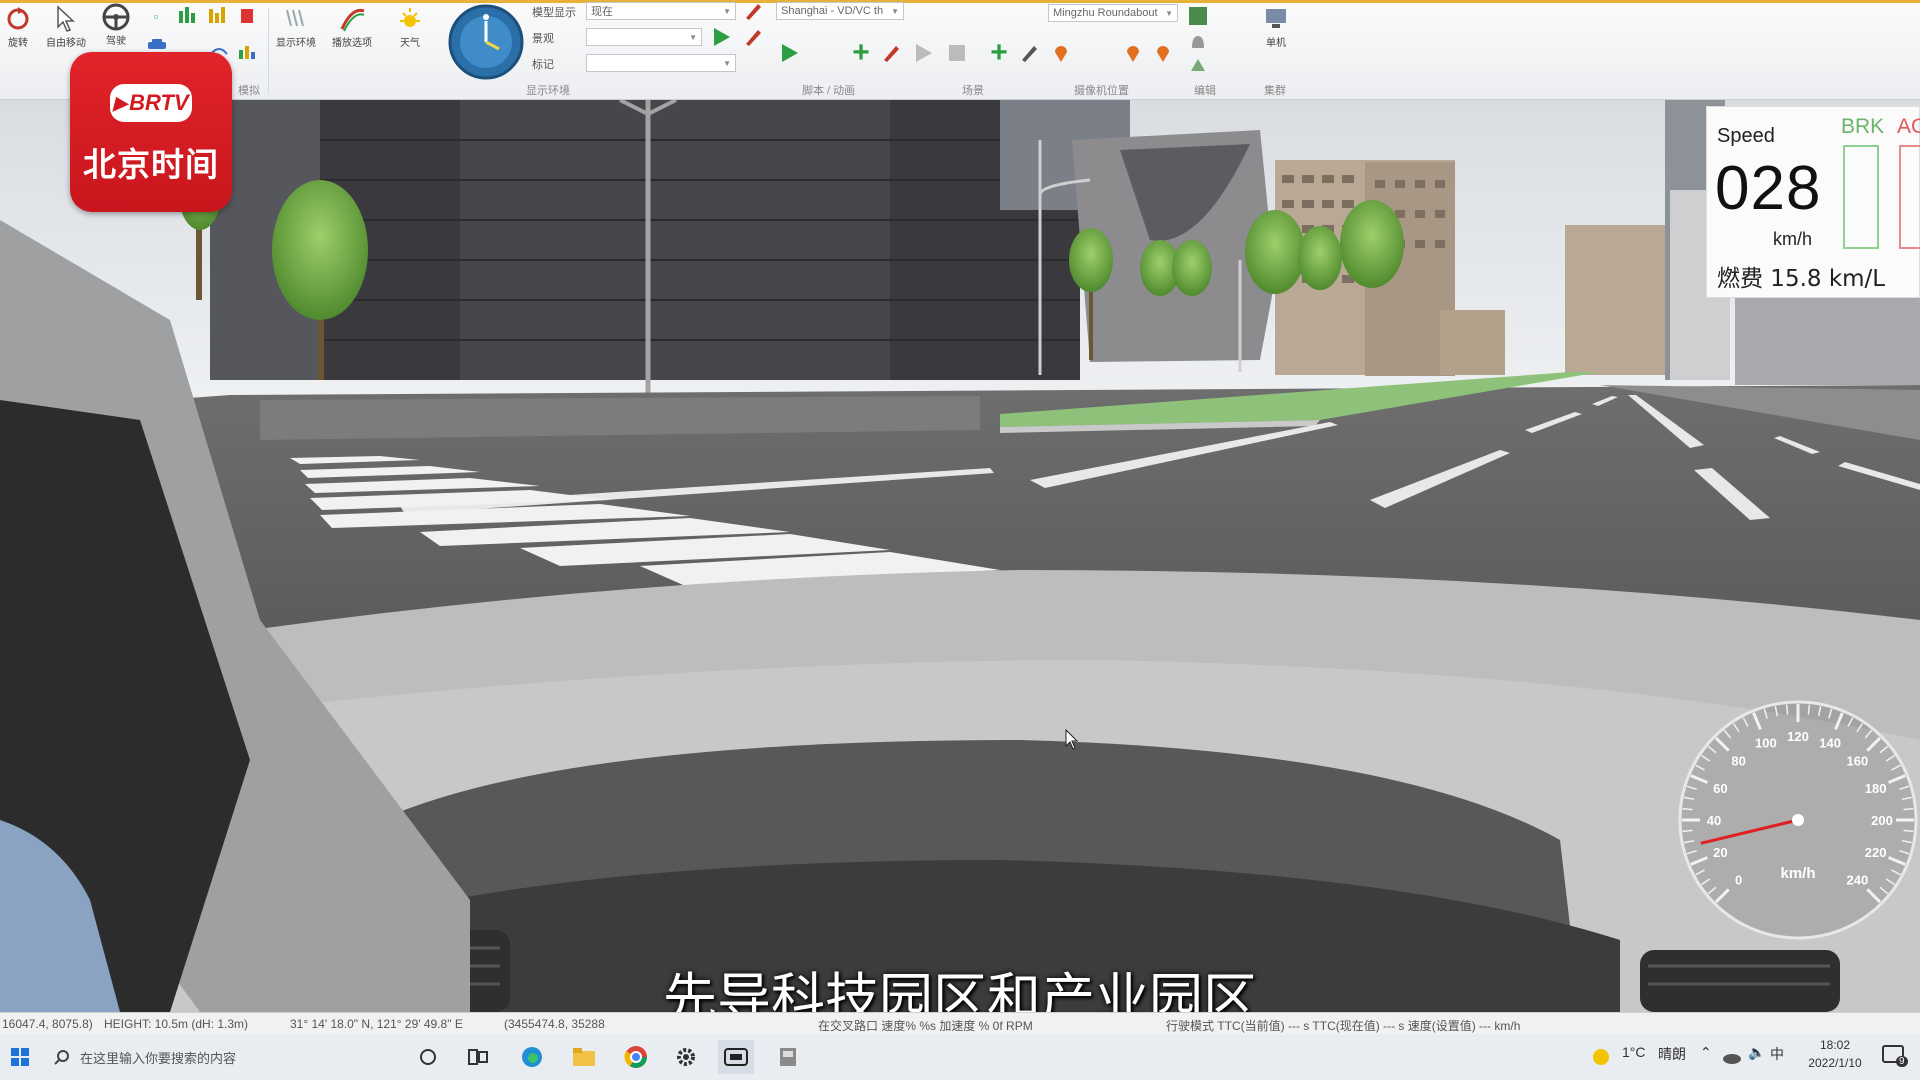  What do you see at coordinates (1720, 852) in the screenshot?
I see `speedometer-tick-label: 20` at bounding box center [1720, 852].